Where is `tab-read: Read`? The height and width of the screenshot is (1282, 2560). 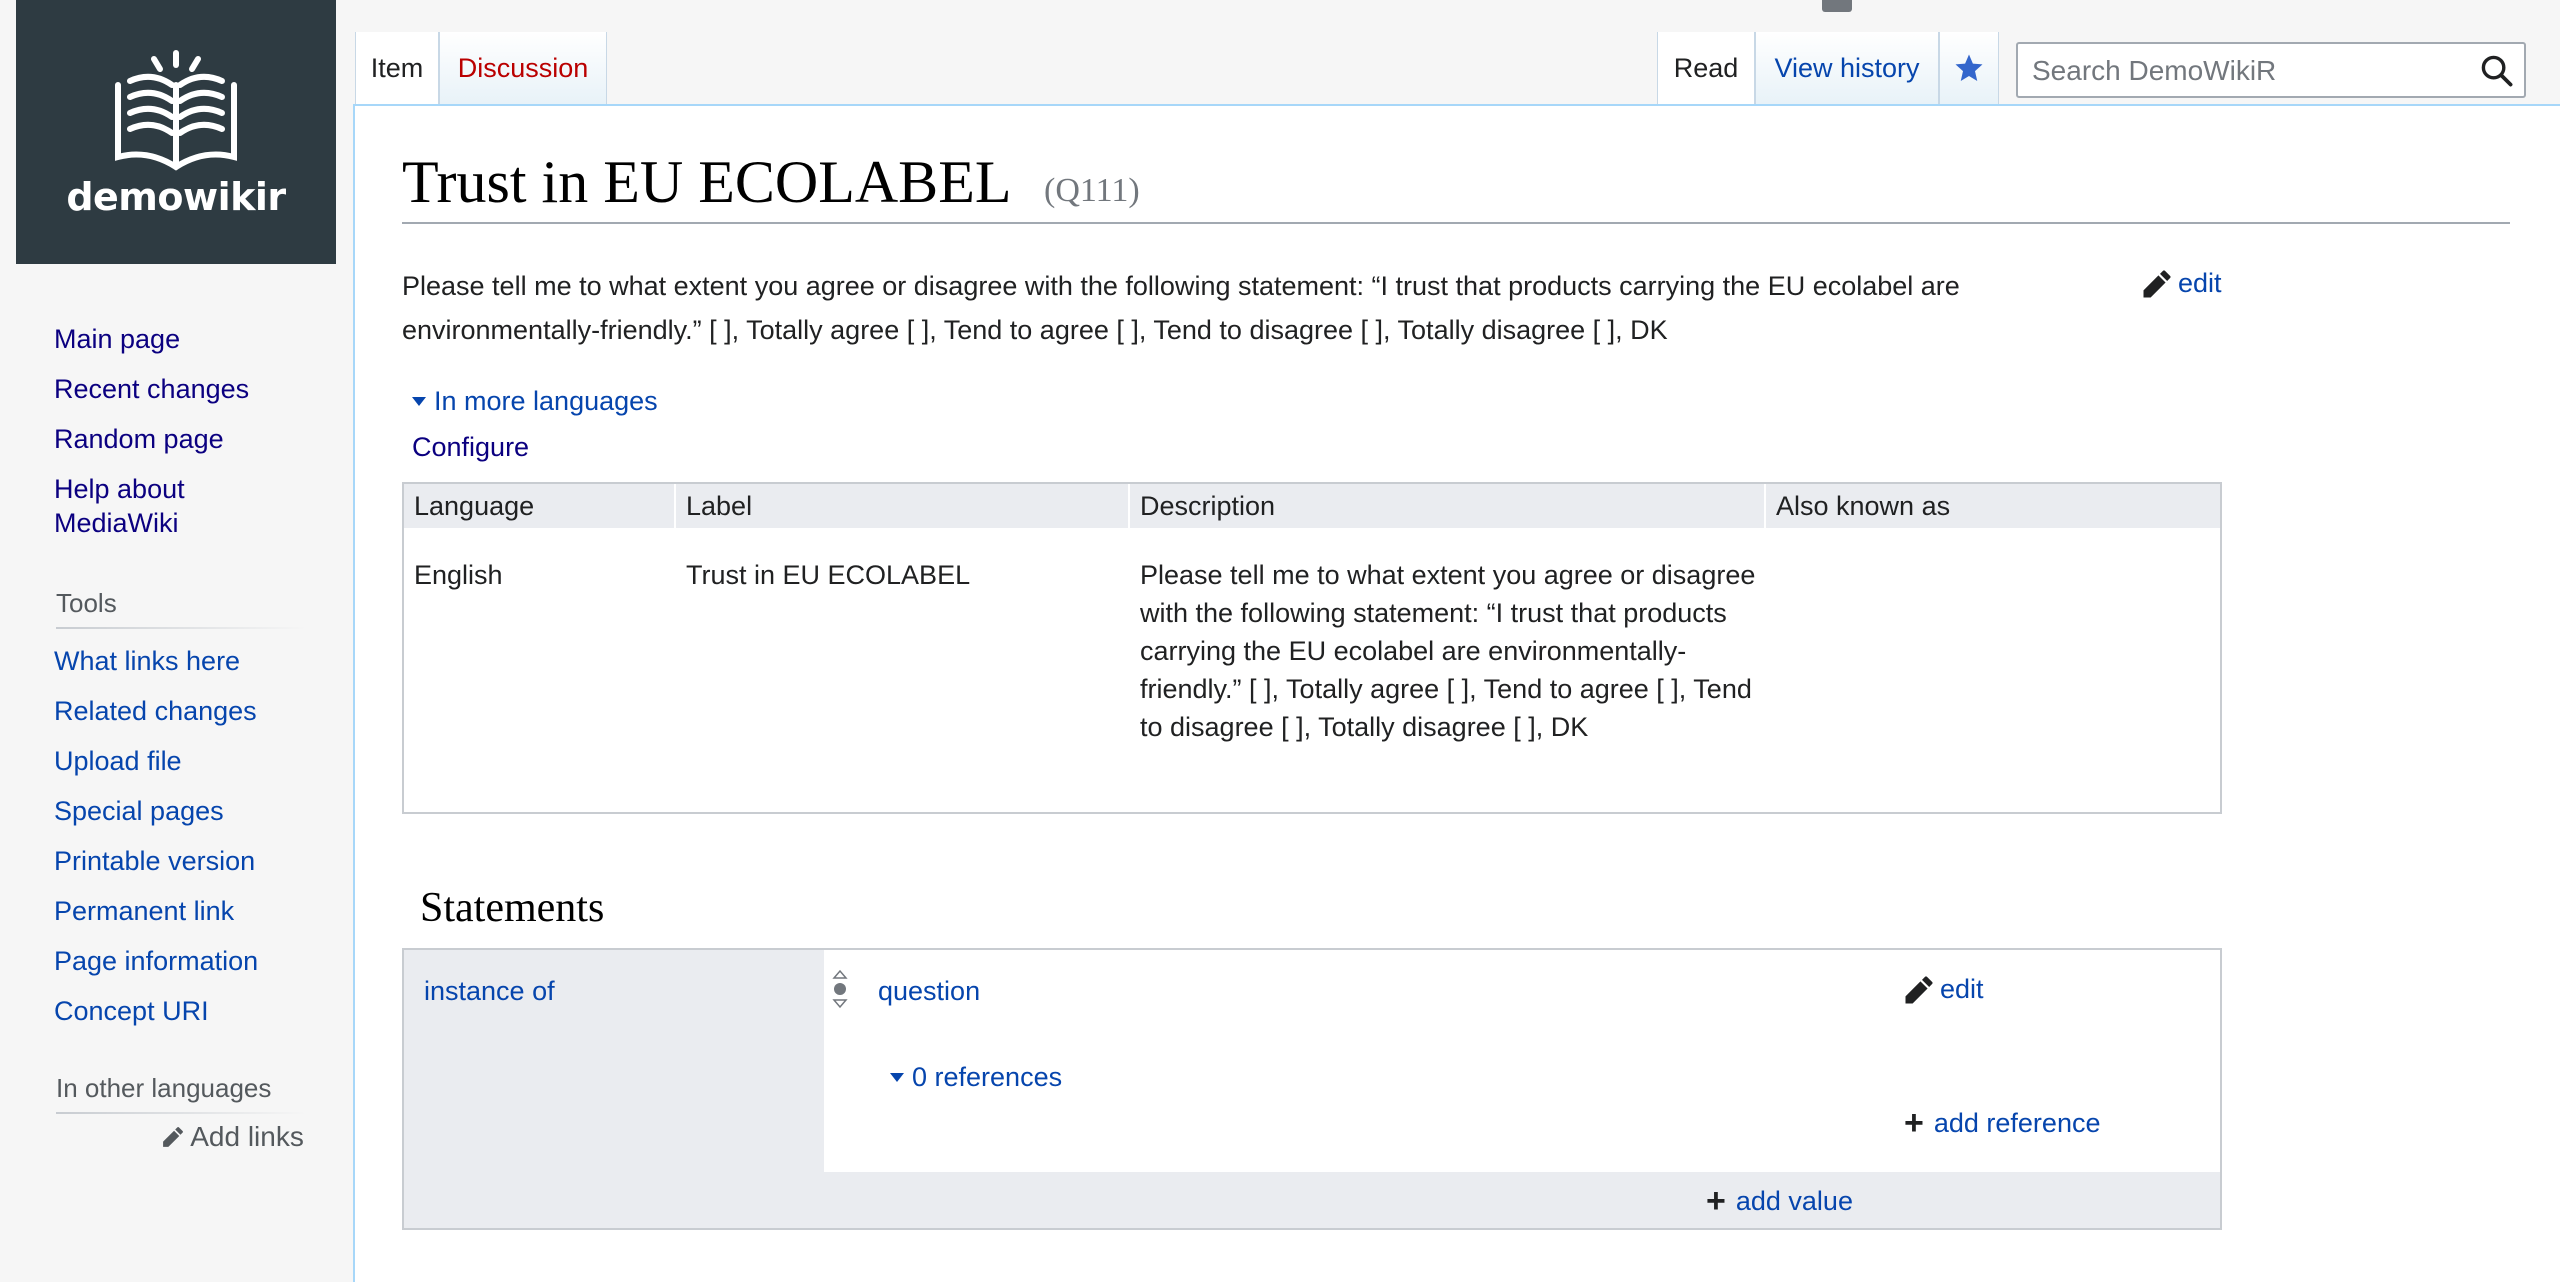
tab-read: Read is located at coordinates (1706, 68).